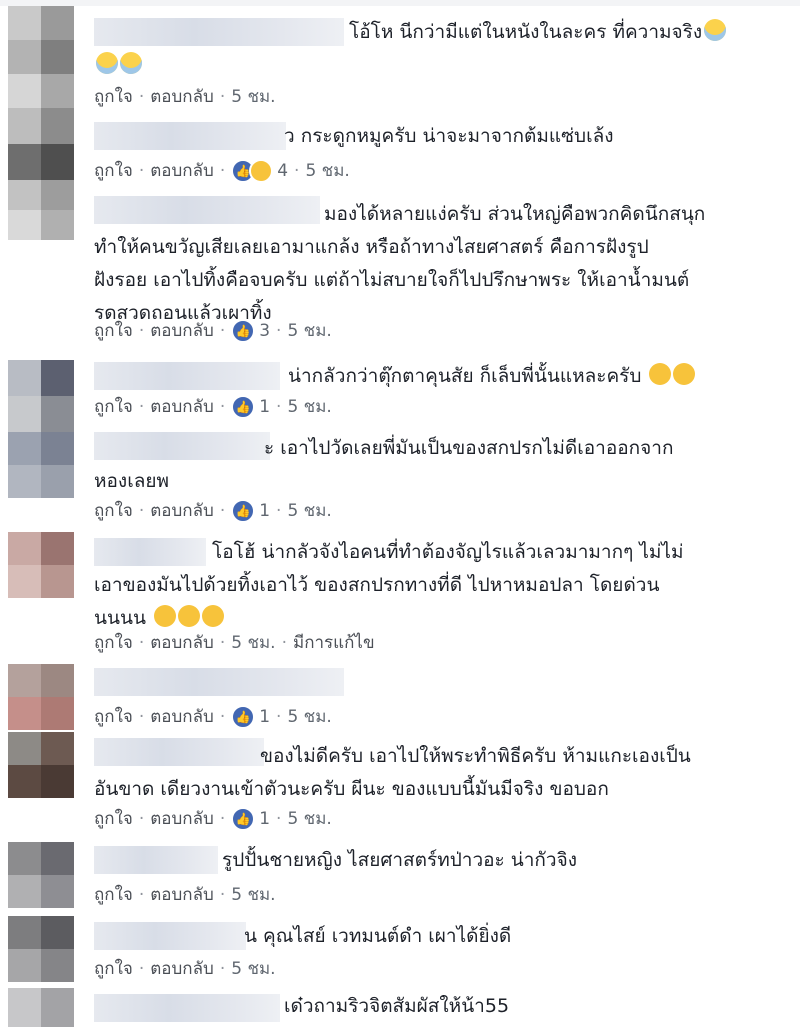 This screenshot has height=1027, width=800. Describe the element at coordinates (334, 643) in the screenshot. I see `edited-label: มีการแก้ไข` at that location.